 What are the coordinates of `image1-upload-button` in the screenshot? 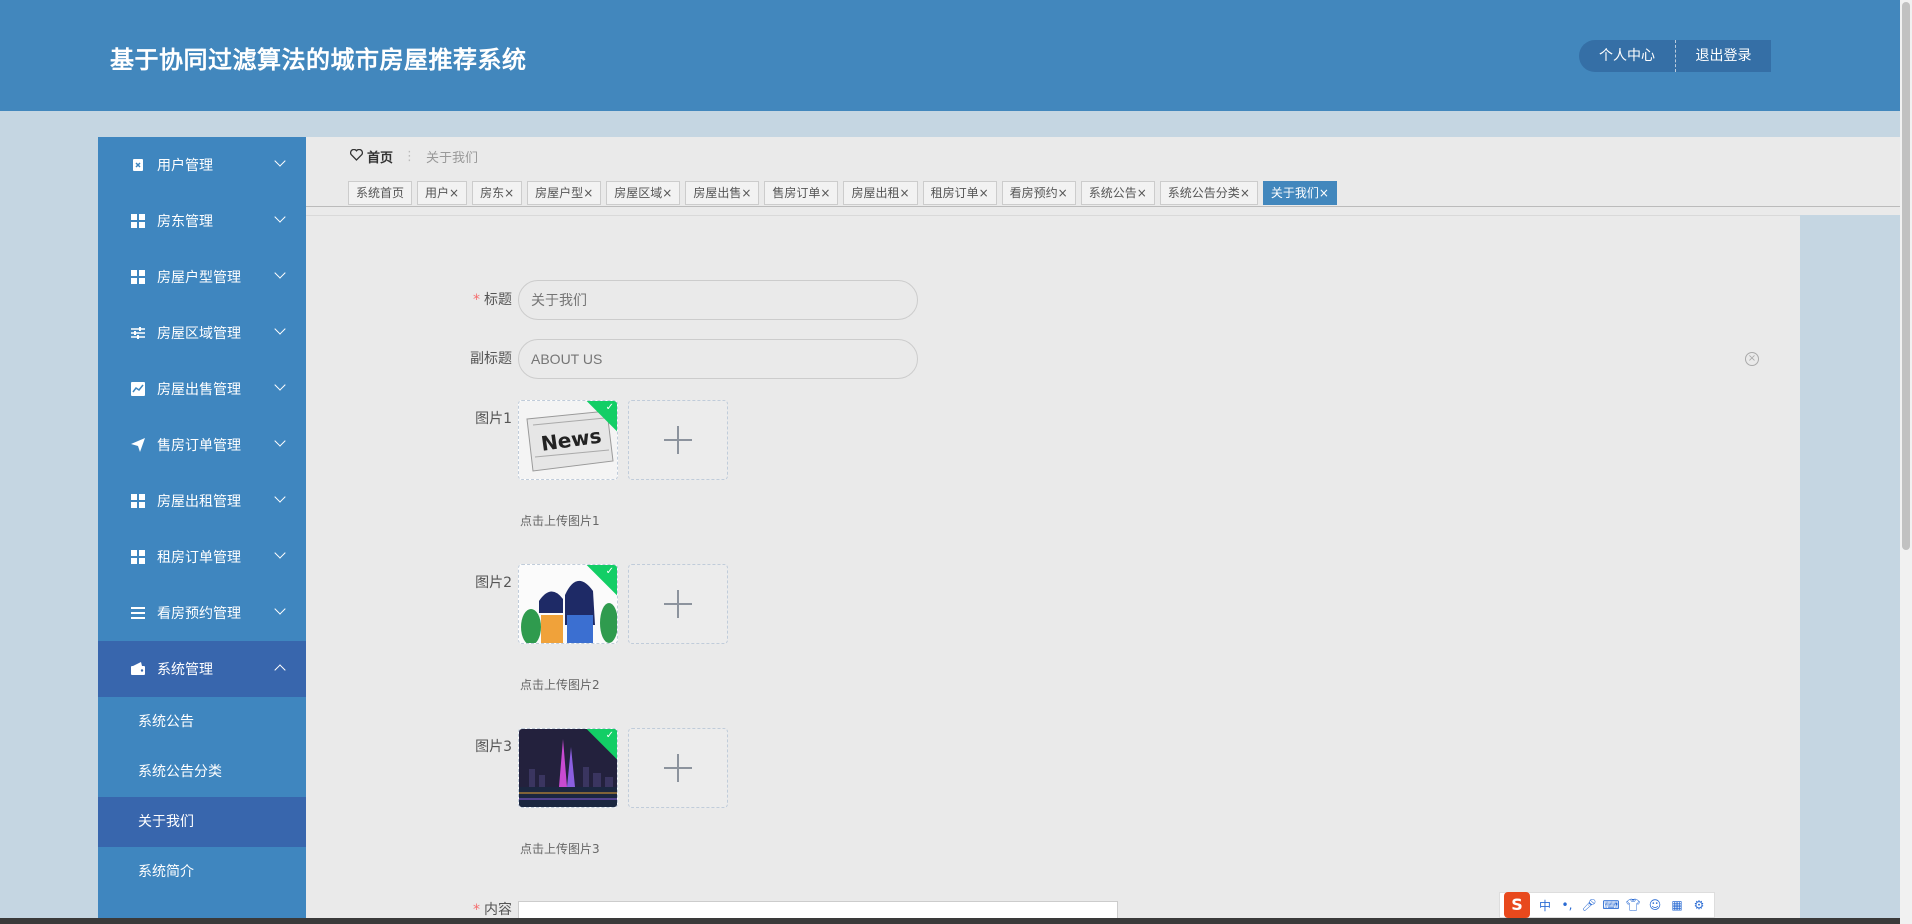 It's located at (678, 440).